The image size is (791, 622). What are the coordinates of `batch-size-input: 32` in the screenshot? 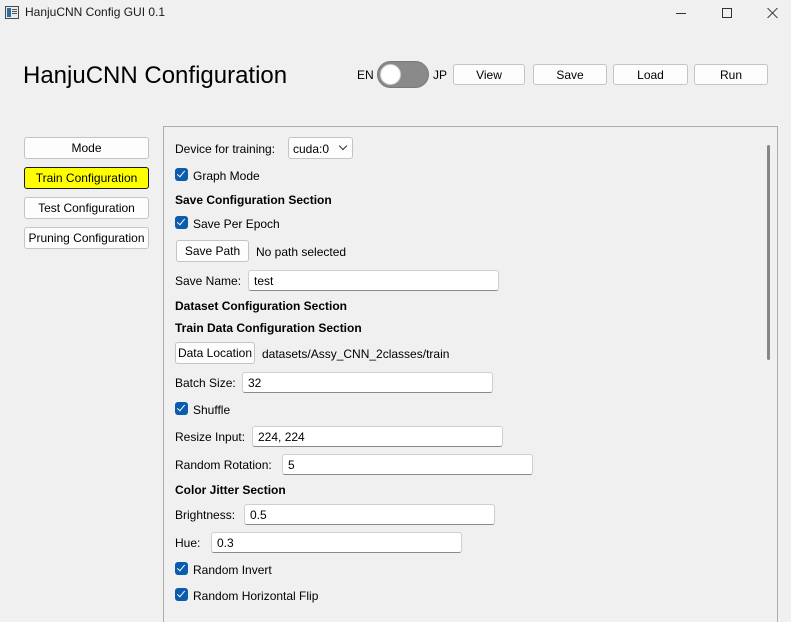 It's located at (367, 382).